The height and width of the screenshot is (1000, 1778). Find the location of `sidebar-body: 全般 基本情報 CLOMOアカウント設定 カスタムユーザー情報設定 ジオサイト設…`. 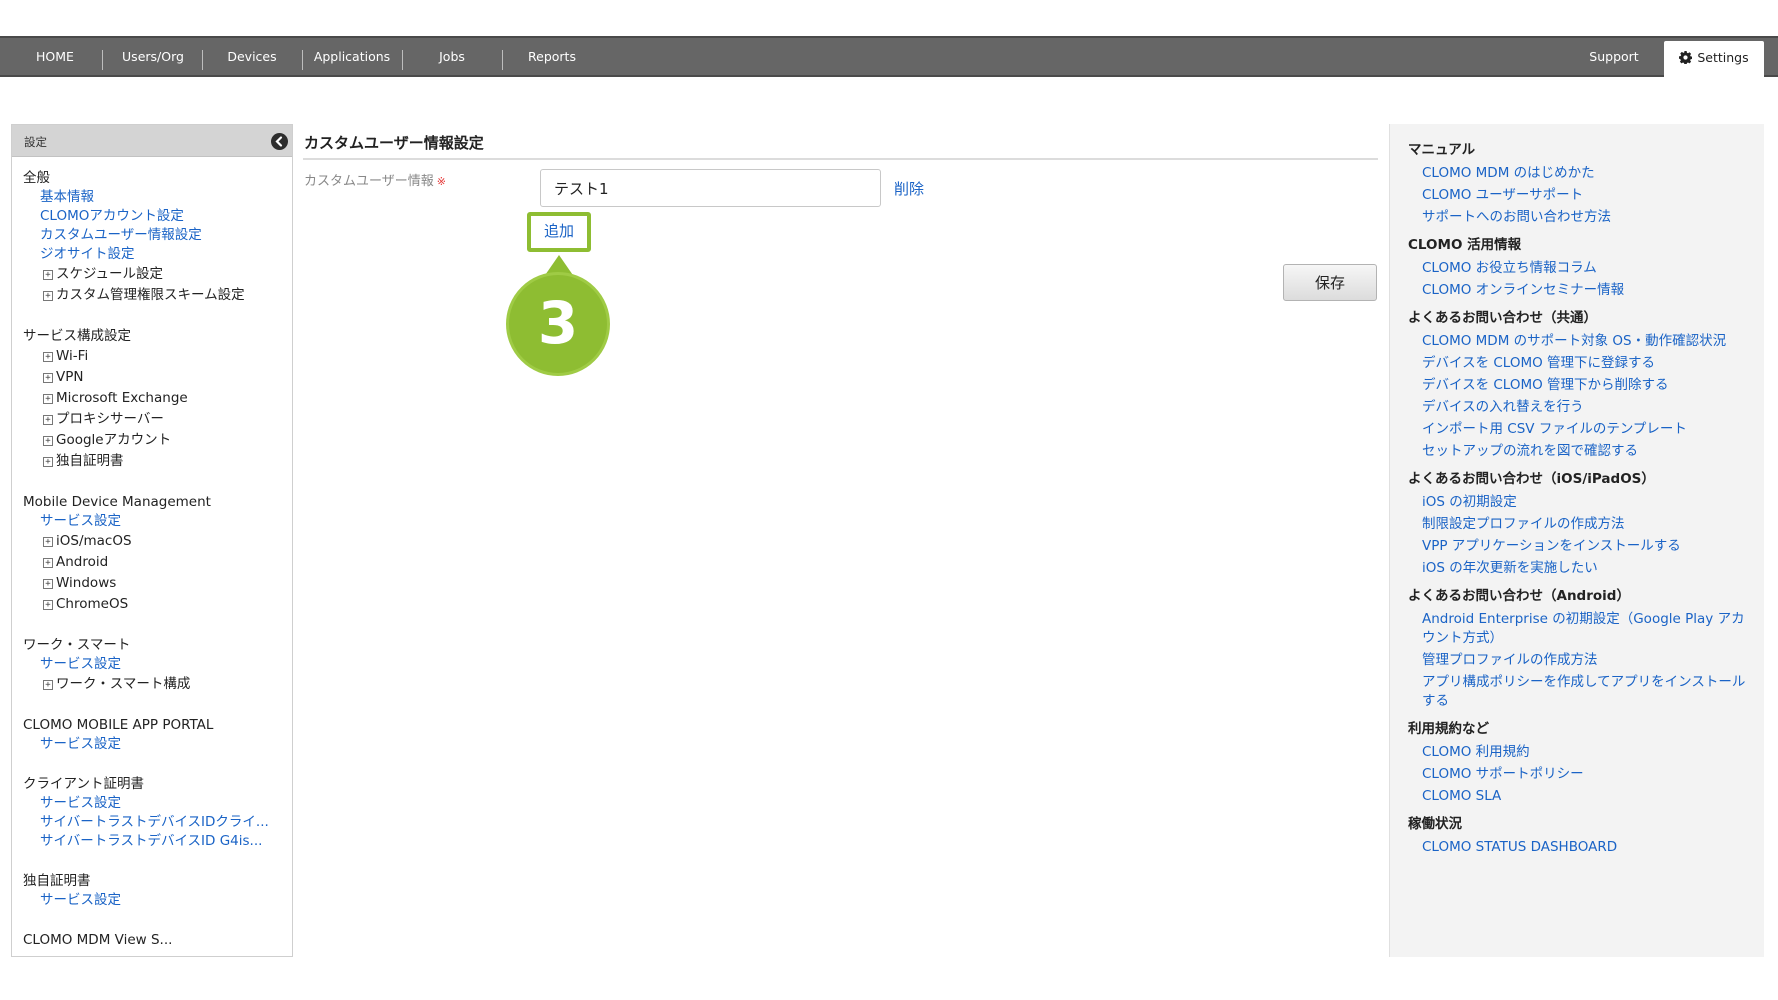

sidebar-body: 全般 基本情報 CLOMOアカウント設定 カスタムユーザー情報設定 ジオサイト設… is located at coordinates (152, 553).